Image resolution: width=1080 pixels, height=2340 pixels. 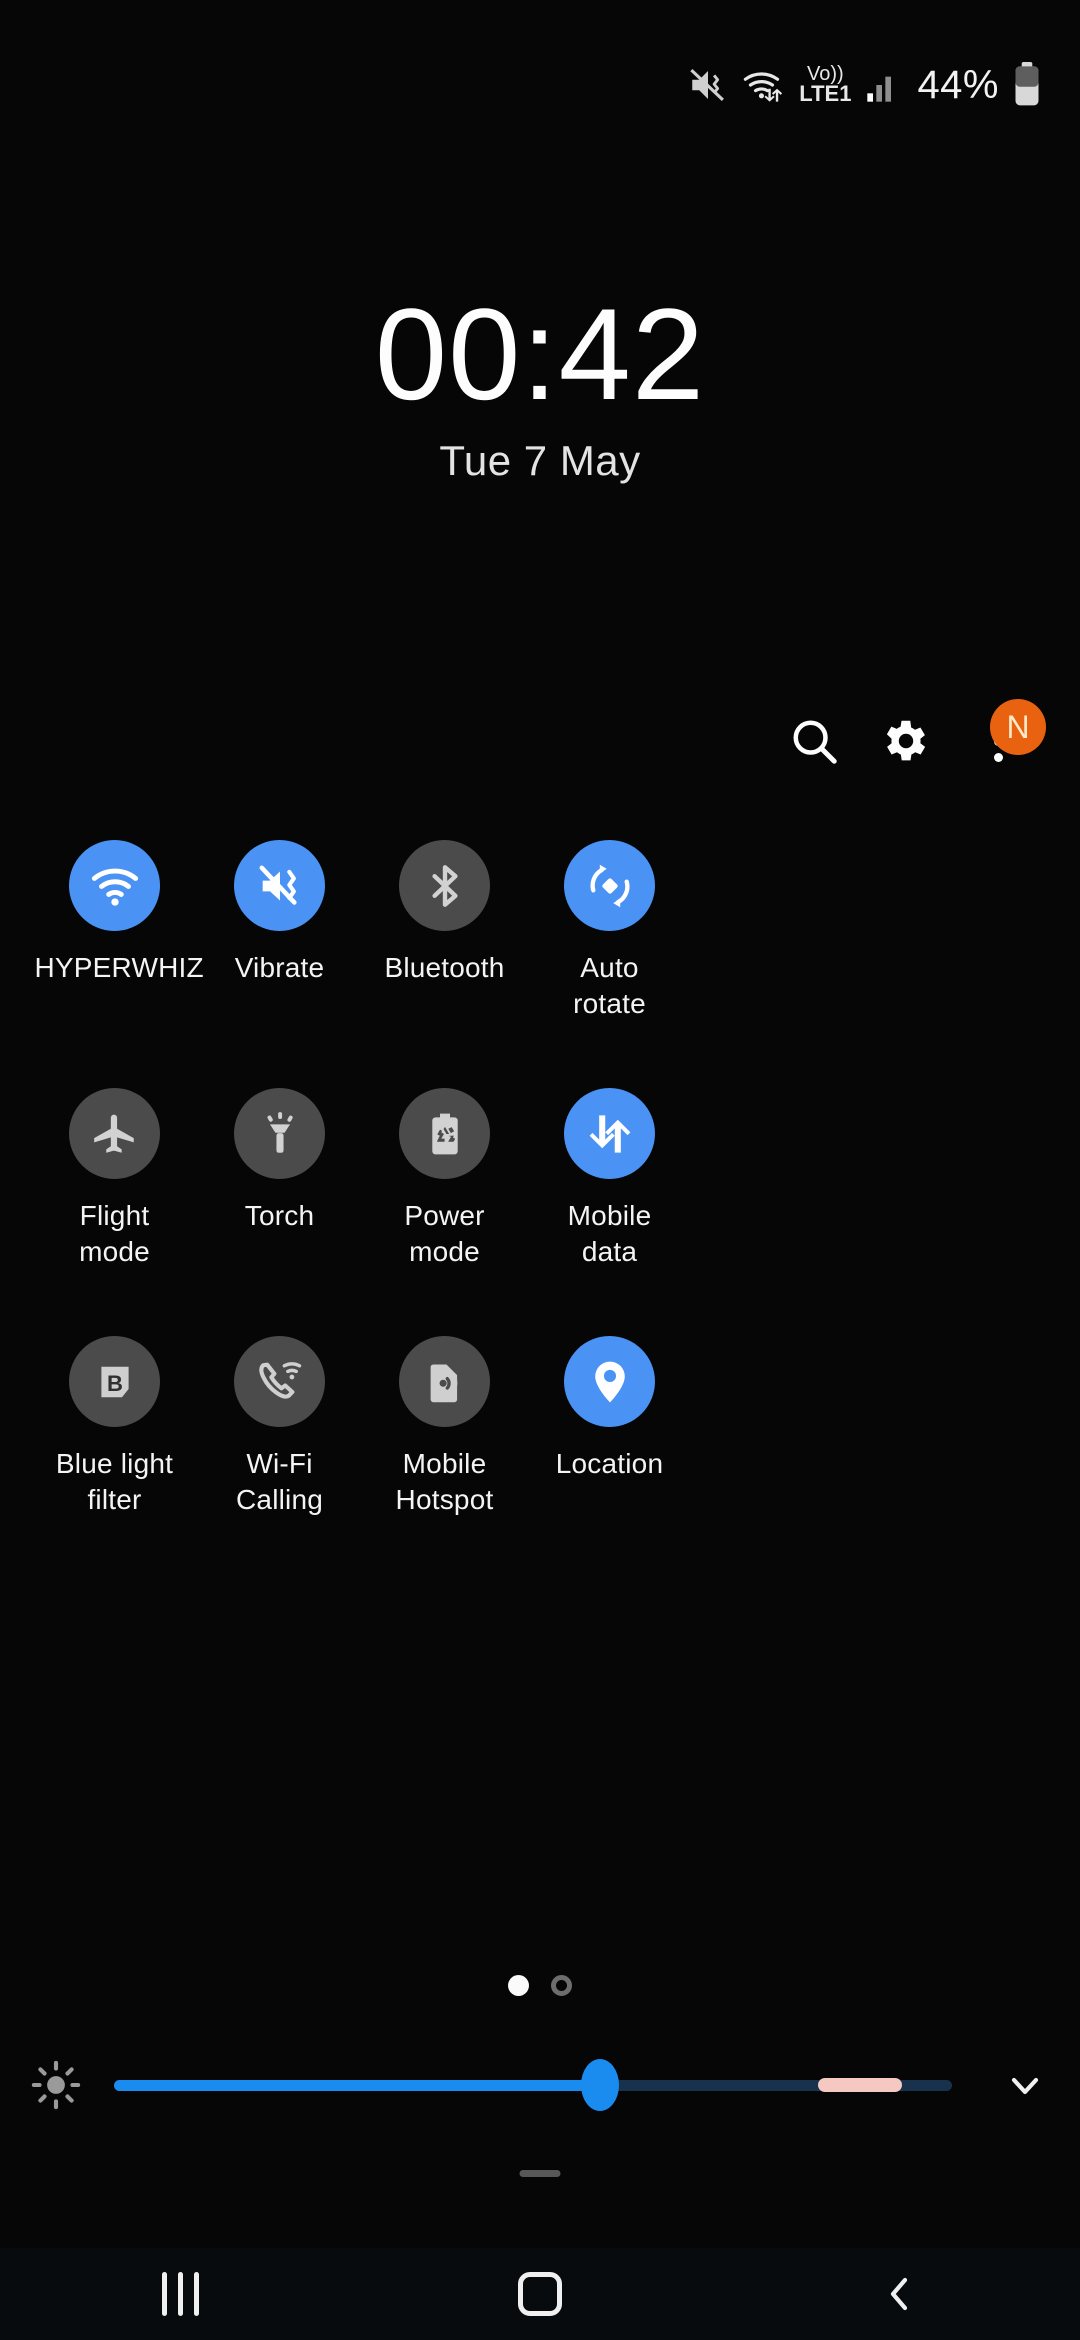 I want to click on clock-block: 00:42 Tue 7 May, so click(x=540, y=385).